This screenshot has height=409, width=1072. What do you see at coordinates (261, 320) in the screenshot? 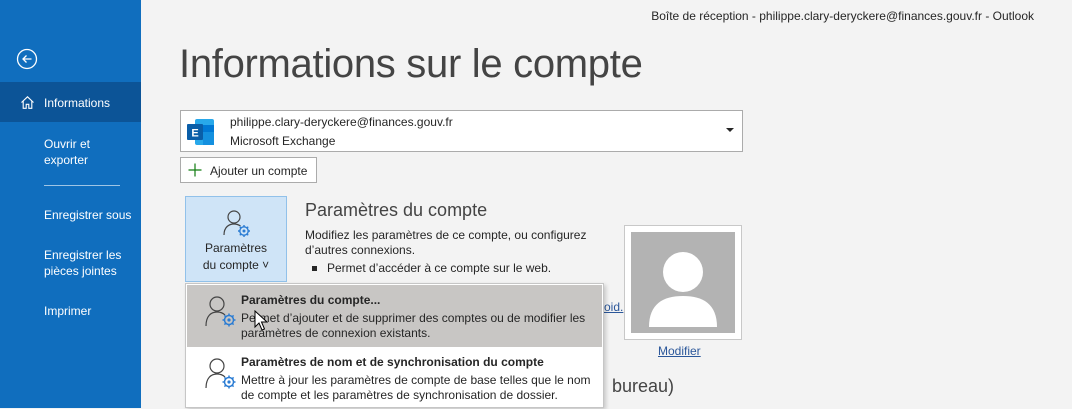
I see `mouse-cursor-icon` at bounding box center [261, 320].